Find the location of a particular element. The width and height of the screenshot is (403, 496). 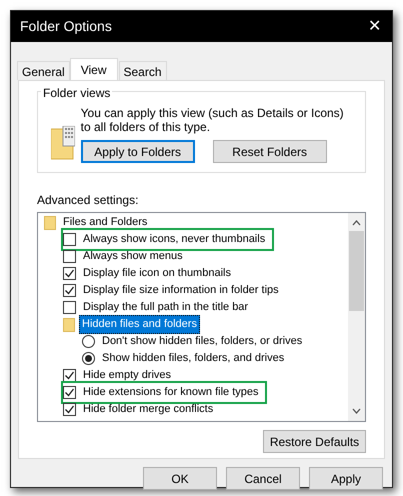

scroll-thumb is located at coordinates (356, 271).